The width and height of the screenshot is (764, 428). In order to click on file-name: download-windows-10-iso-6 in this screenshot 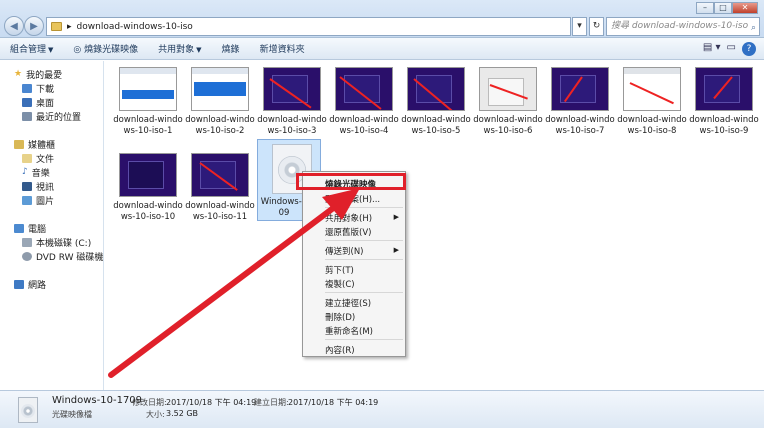, I will do `click(508, 125)`.